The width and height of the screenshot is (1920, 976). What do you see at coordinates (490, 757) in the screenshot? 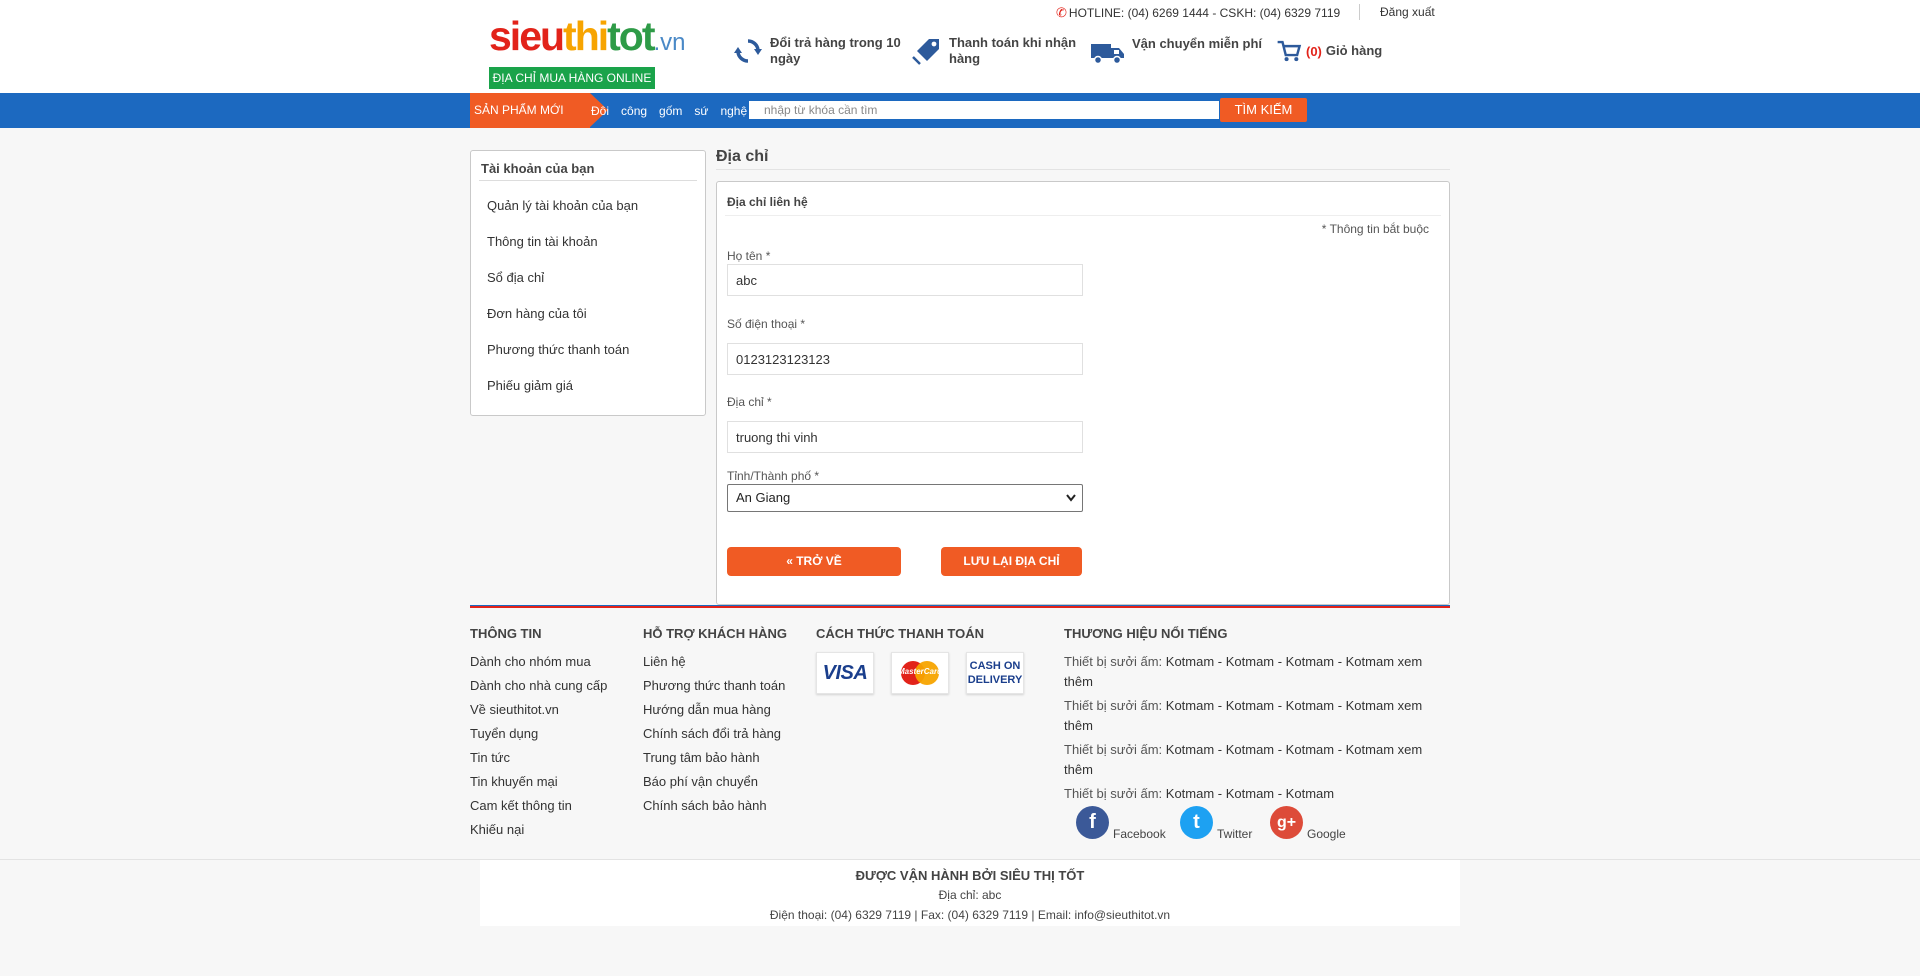
I see `footer-link: Tin tức` at bounding box center [490, 757].